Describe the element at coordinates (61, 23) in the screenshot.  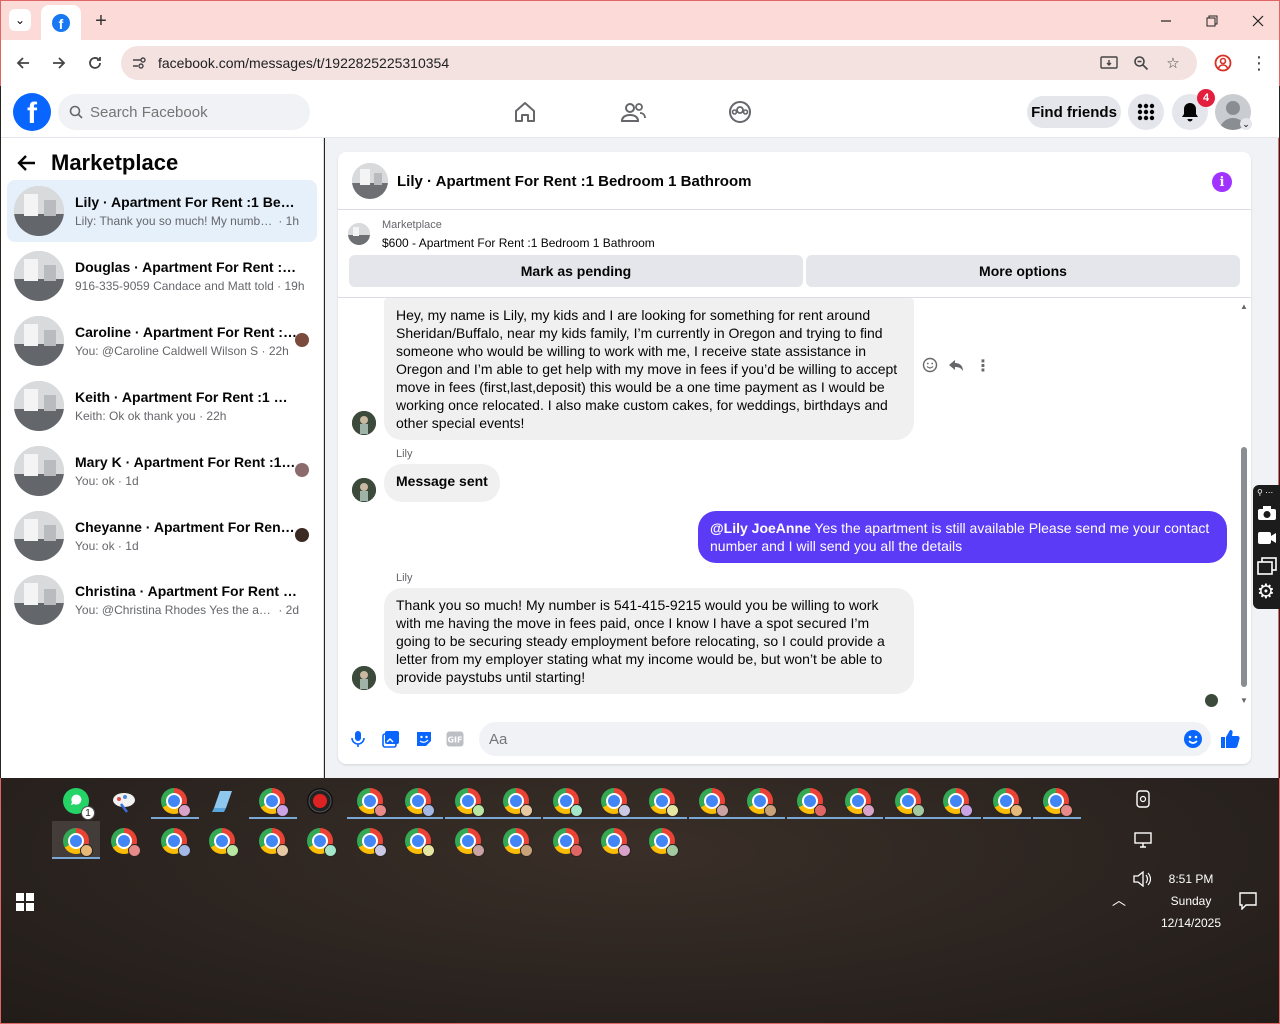
I see `tab-facebook: f` at that location.